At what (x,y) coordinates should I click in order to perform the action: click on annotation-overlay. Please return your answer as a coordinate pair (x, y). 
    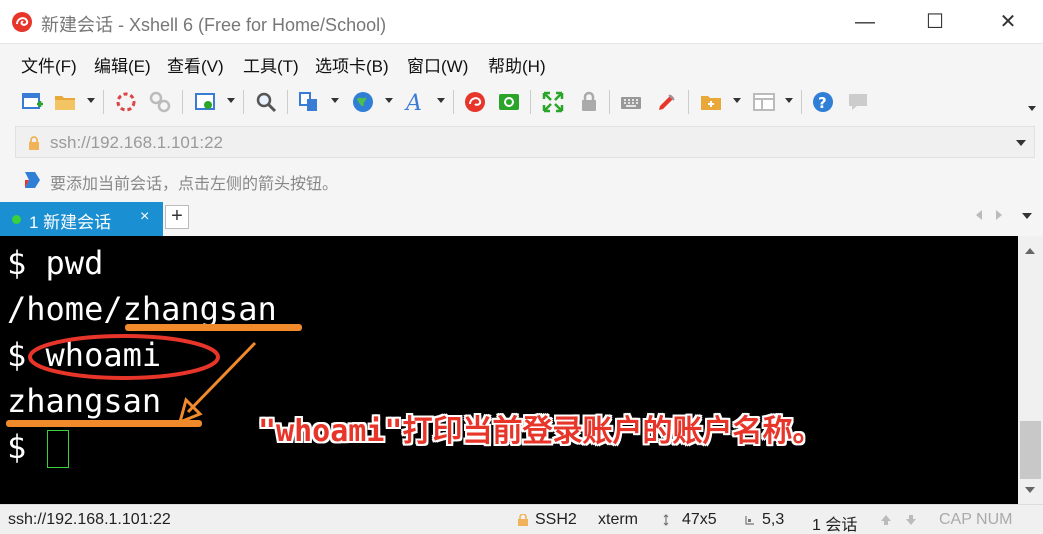
    Looking at the image, I should click on (142, 379).